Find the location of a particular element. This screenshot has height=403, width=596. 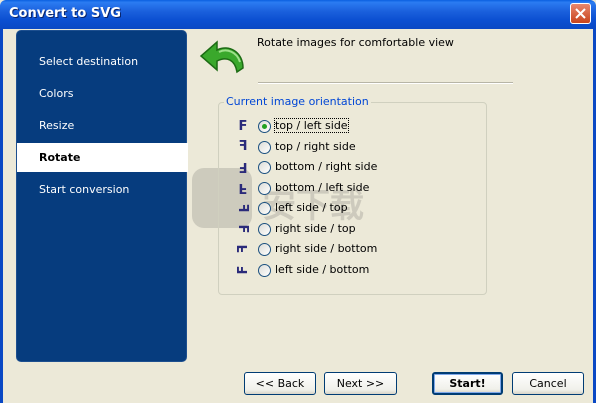

sidebar-item-resize: Resize is located at coordinates (102, 125).